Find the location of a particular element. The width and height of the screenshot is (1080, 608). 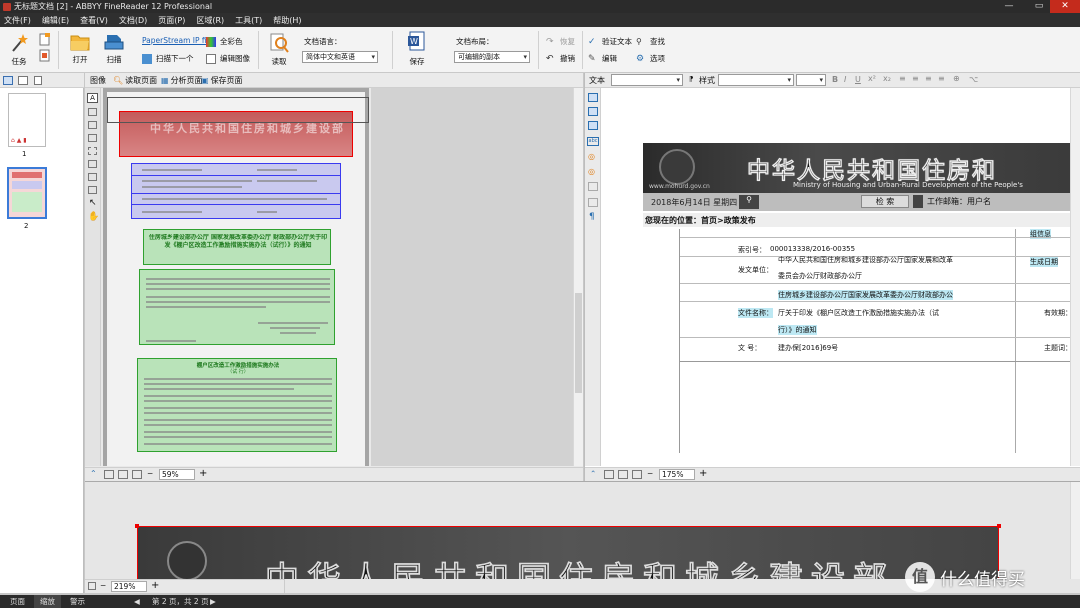

table-toggle-icon is located at coordinates (593, 202).